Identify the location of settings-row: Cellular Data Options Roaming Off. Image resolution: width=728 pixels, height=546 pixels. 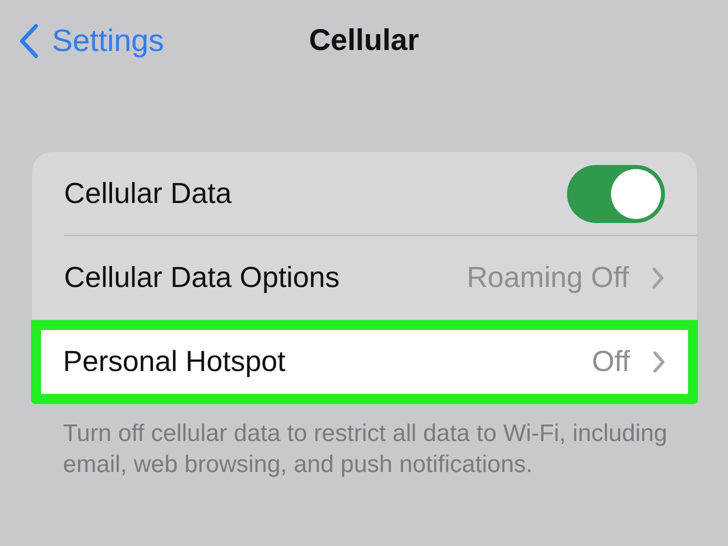
(364, 278).